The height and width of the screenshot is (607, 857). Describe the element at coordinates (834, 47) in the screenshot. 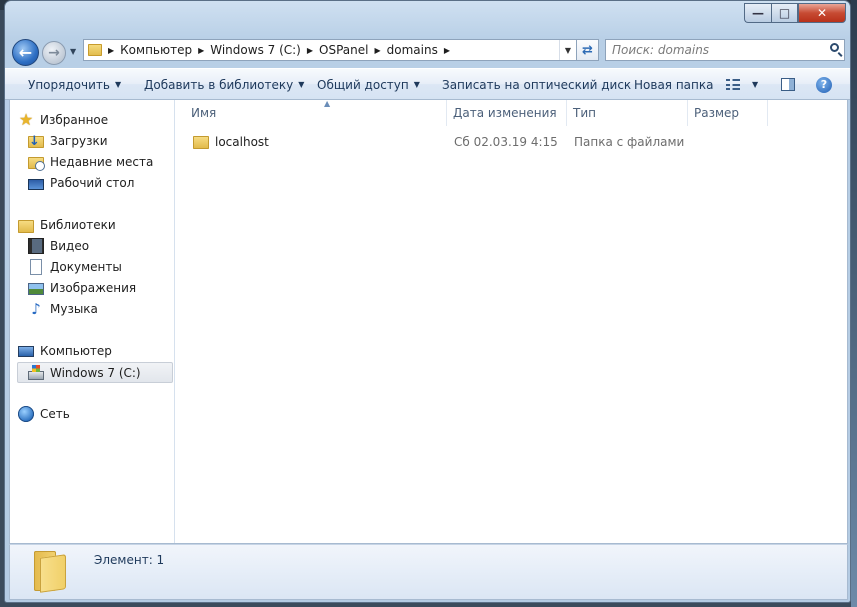

I see `search-icon` at that location.